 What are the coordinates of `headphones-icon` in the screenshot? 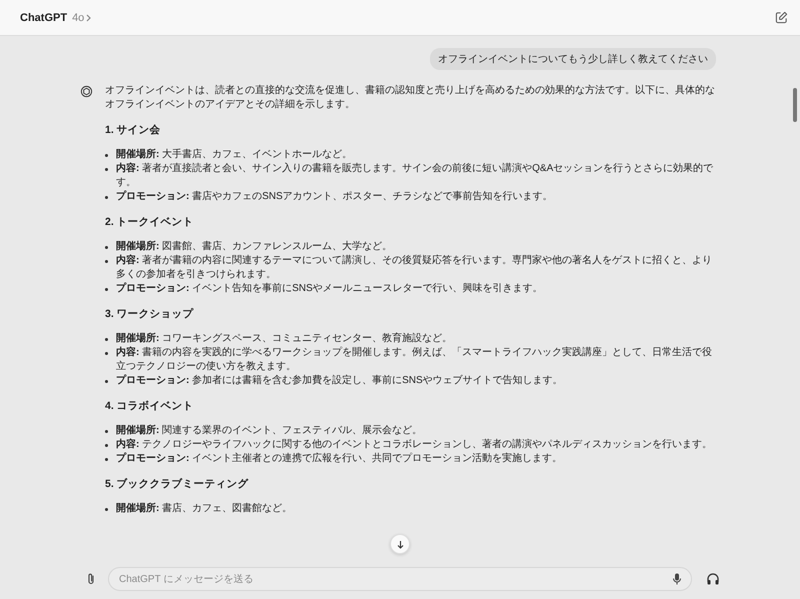 It's located at (713, 579).